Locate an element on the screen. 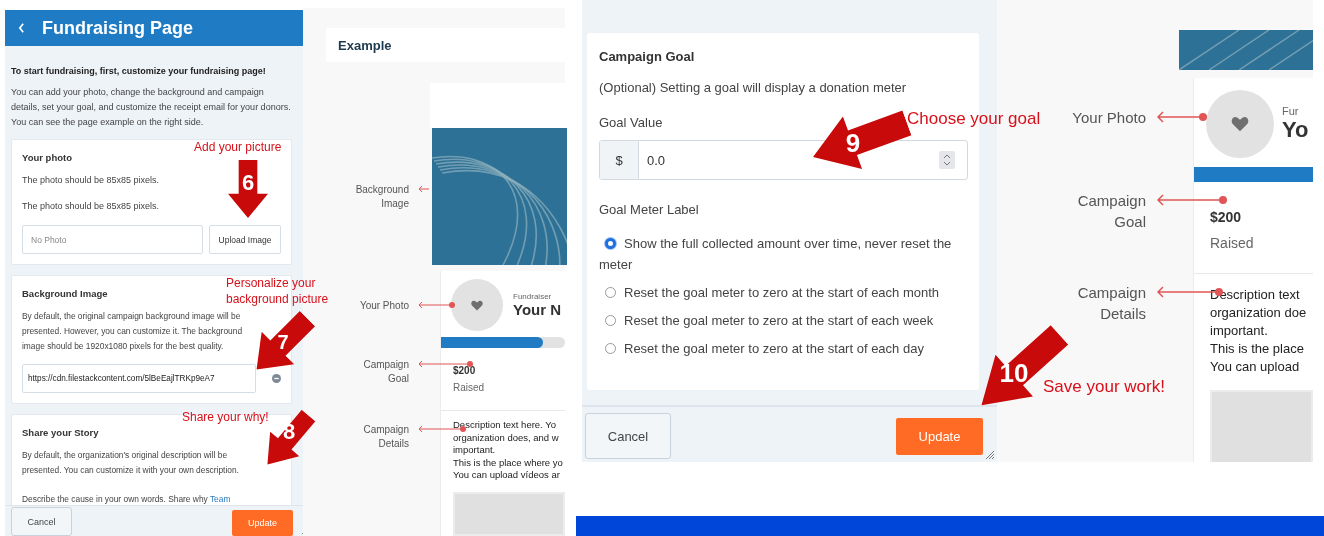 The width and height of the screenshot is (1324, 536). photo-field: No Photo is located at coordinates (112, 239).